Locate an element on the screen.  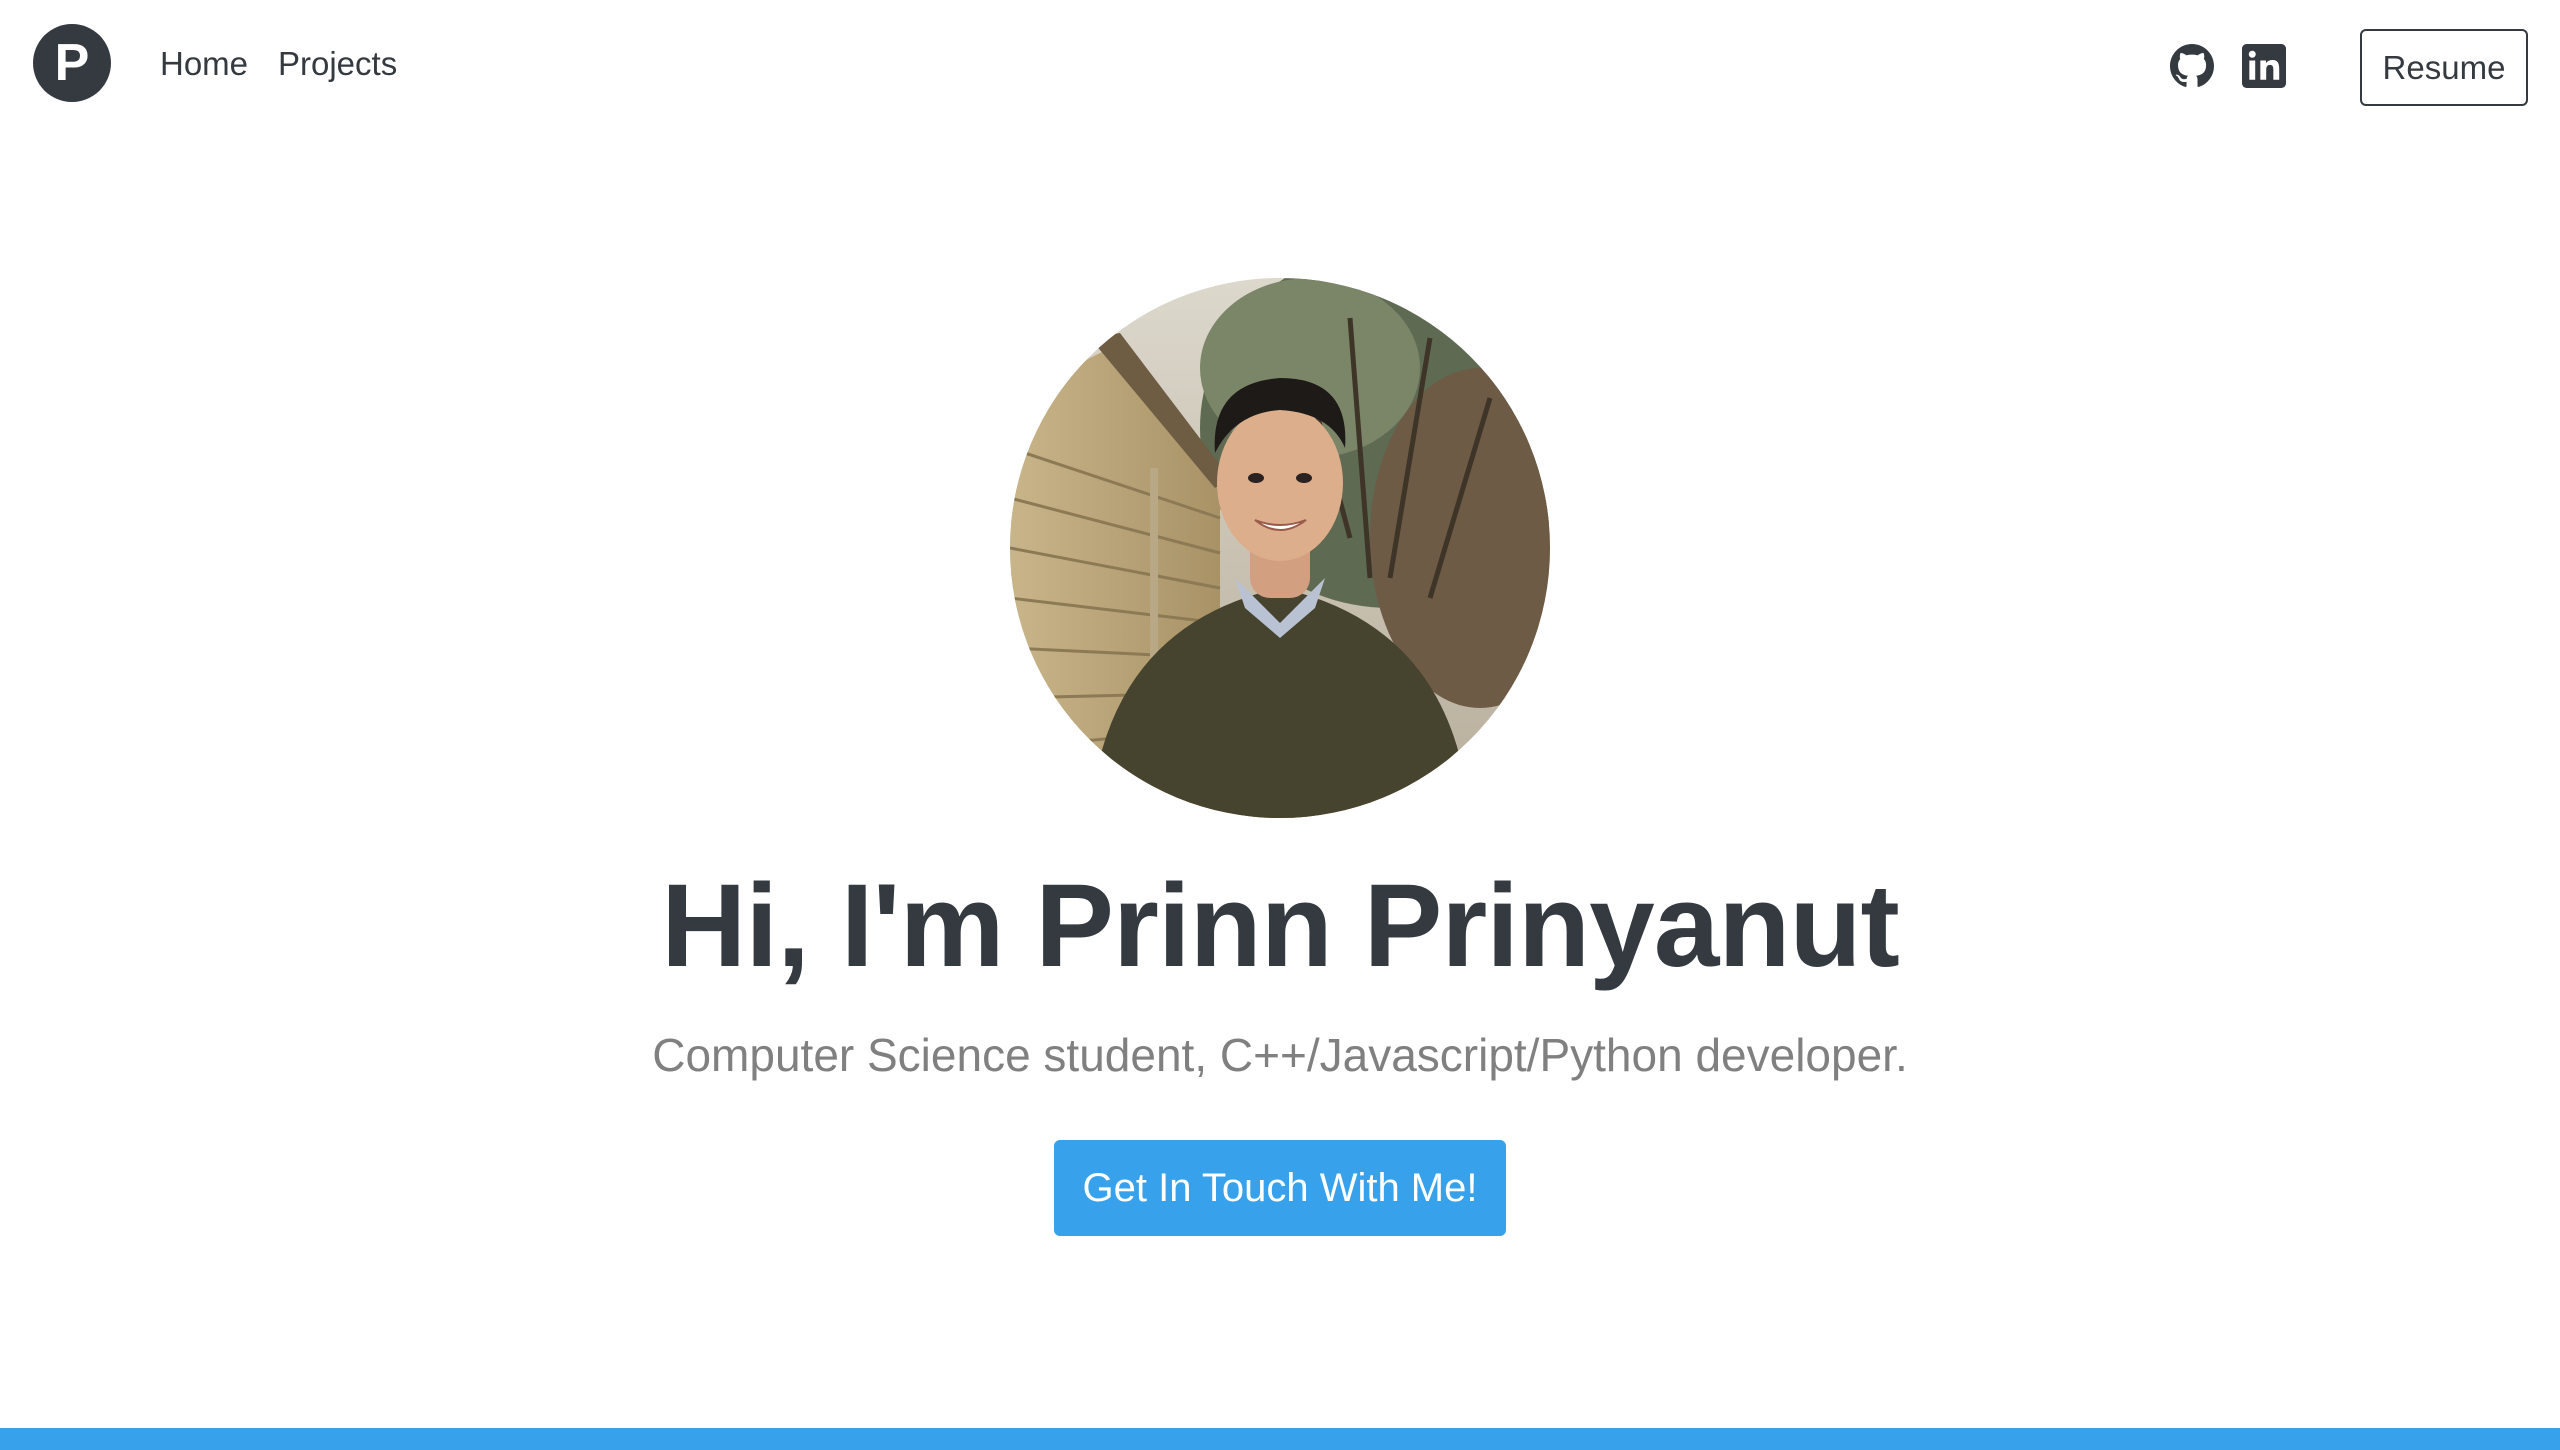
linkedin-icon is located at coordinates (2264, 66).